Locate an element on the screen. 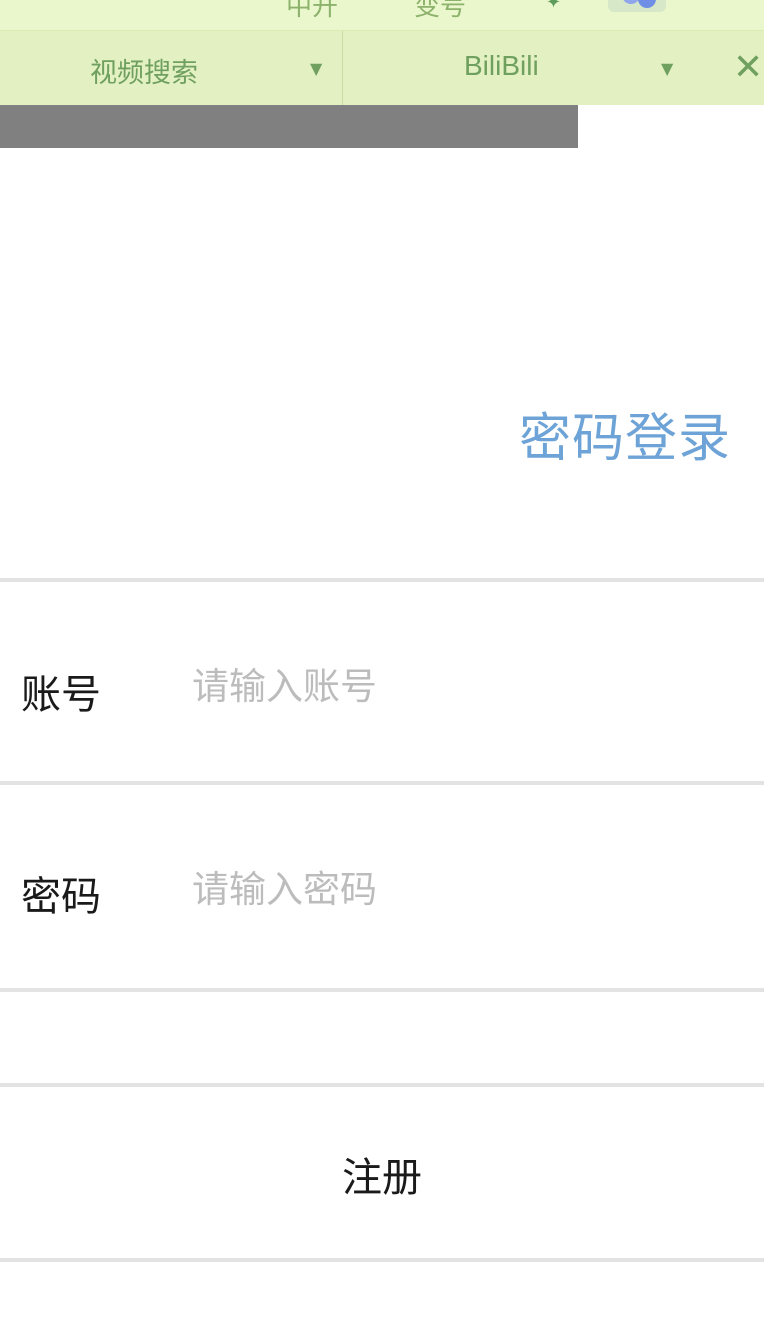 This screenshot has height=1326, width=764. help-badge-icon is located at coordinates (637, 6).